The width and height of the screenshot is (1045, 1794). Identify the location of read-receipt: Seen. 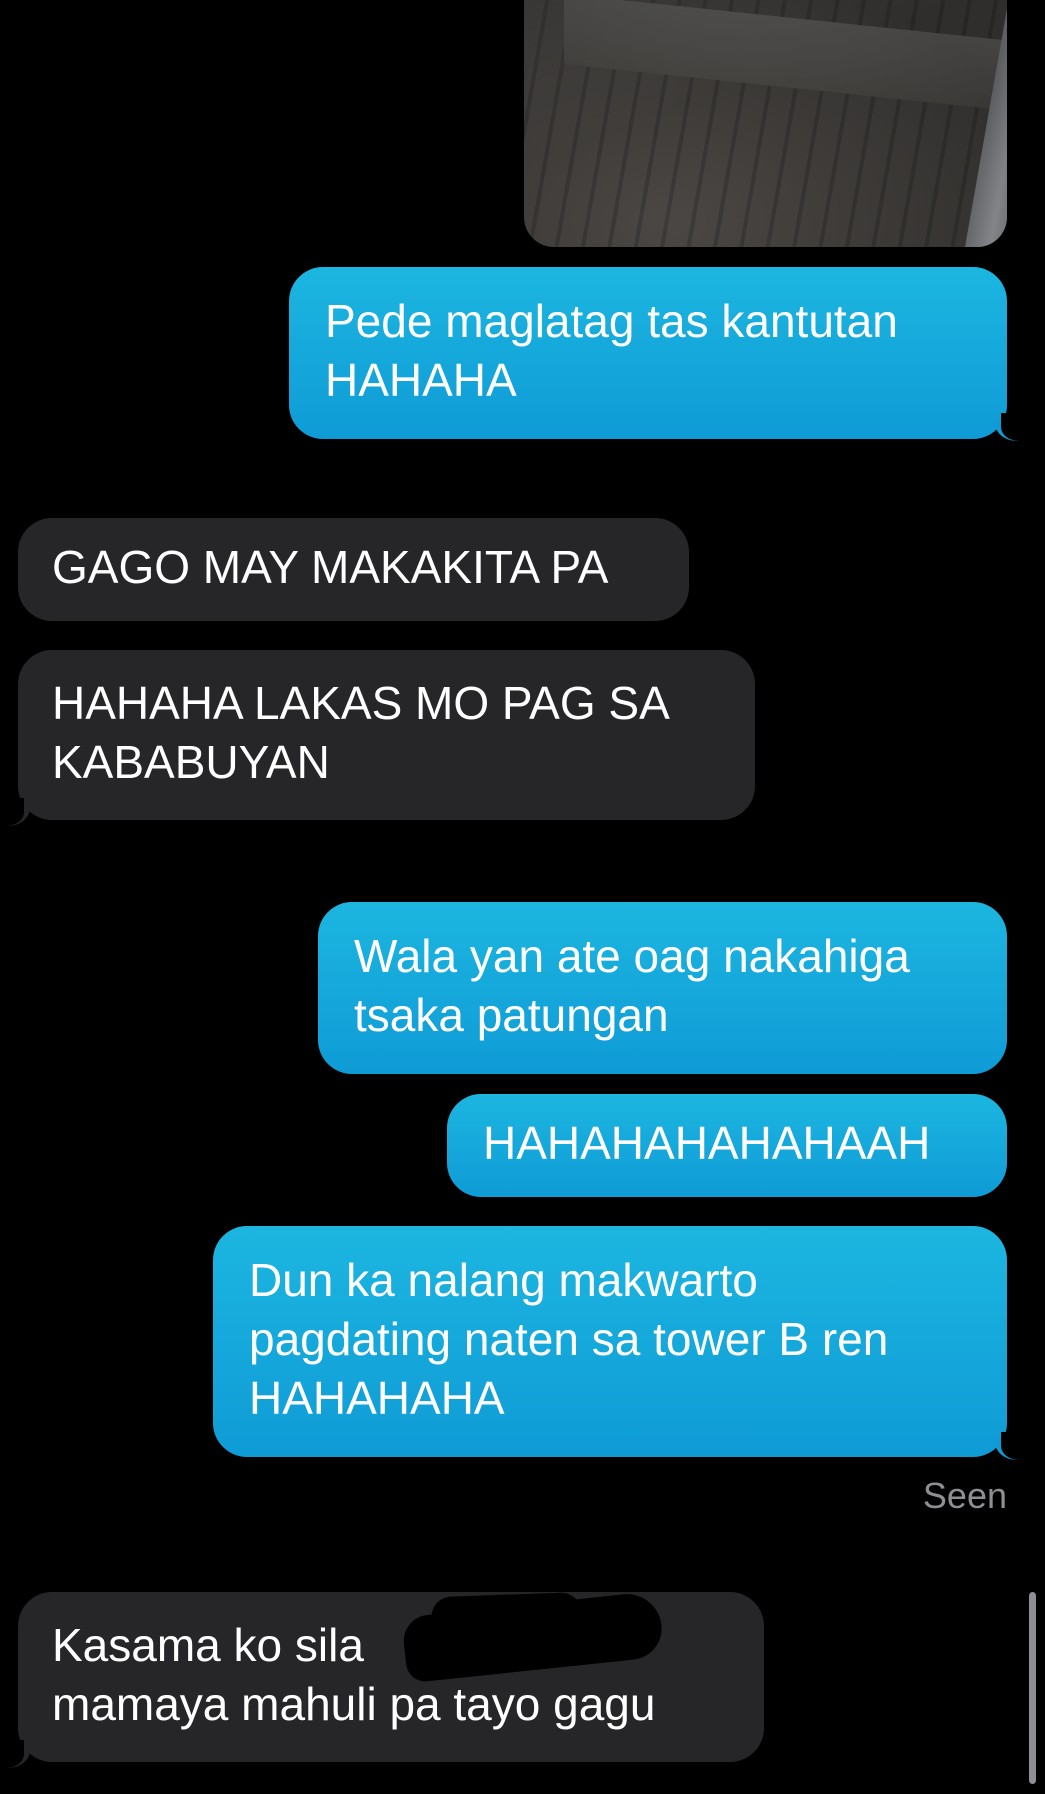
(964, 1495).